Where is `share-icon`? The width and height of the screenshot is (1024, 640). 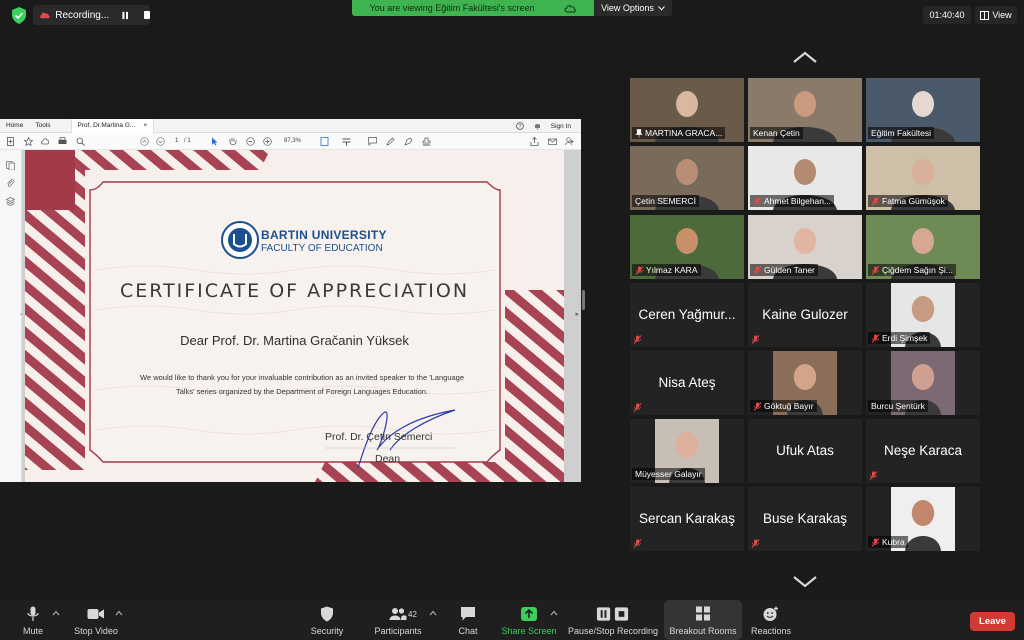 share-icon is located at coordinates (534, 141).